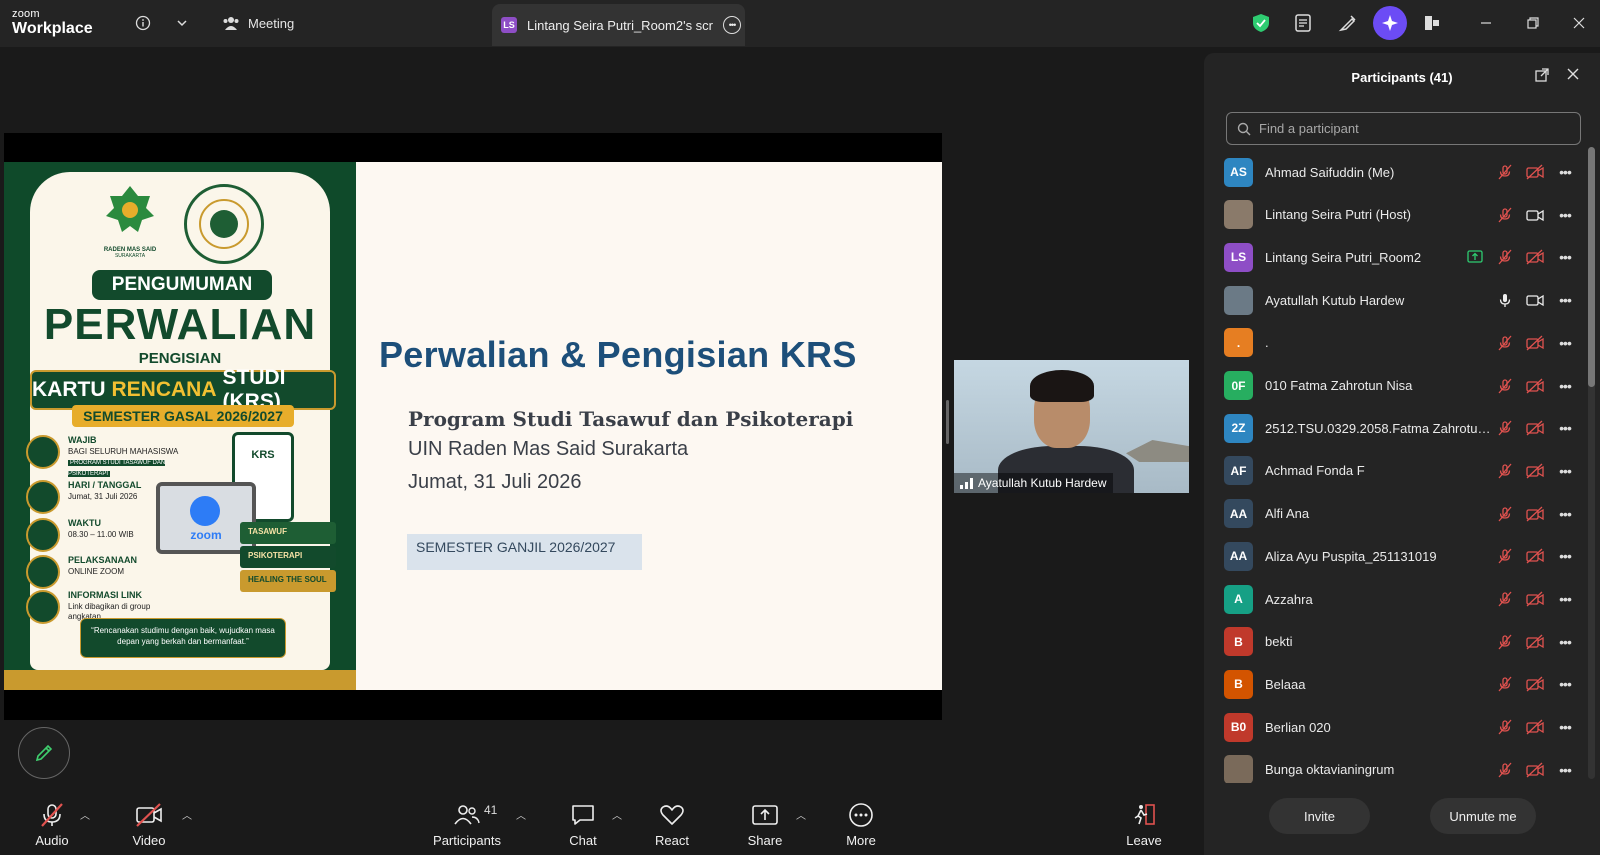  Describe the element at coordinates (149, 824) in the screenshot. I see `video-button: Video` at that location.